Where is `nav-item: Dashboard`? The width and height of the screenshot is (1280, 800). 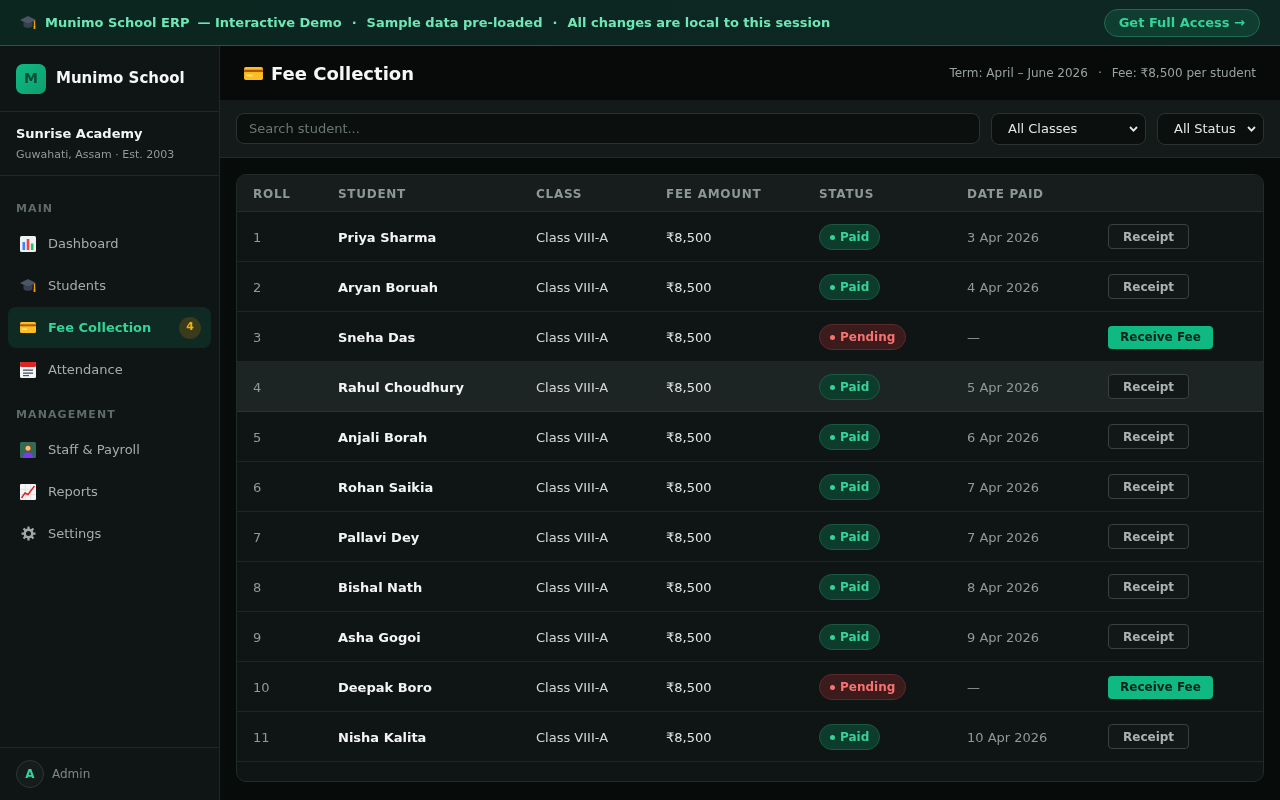 nav-item: Dashboard is located at coordinates (109, 243).